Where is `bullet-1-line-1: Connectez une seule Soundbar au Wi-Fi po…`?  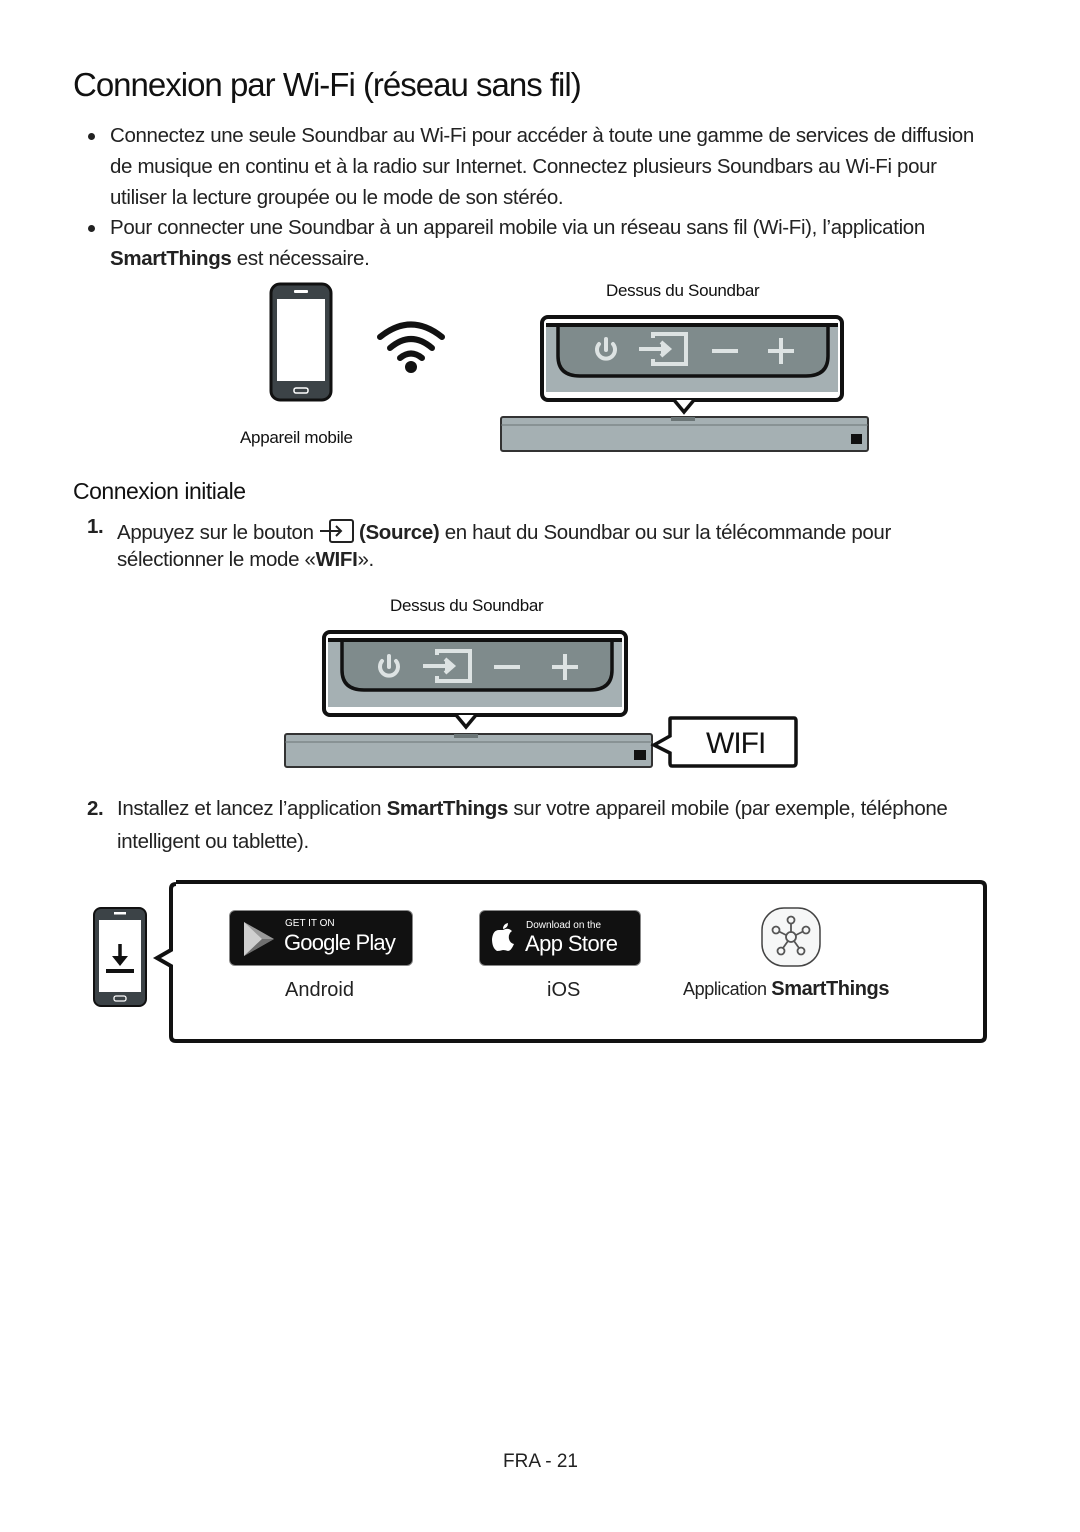
bullet-1-line-1: Connectez une seule Soundbar au Wi-Fi po… is located at coordinates (542, 135).